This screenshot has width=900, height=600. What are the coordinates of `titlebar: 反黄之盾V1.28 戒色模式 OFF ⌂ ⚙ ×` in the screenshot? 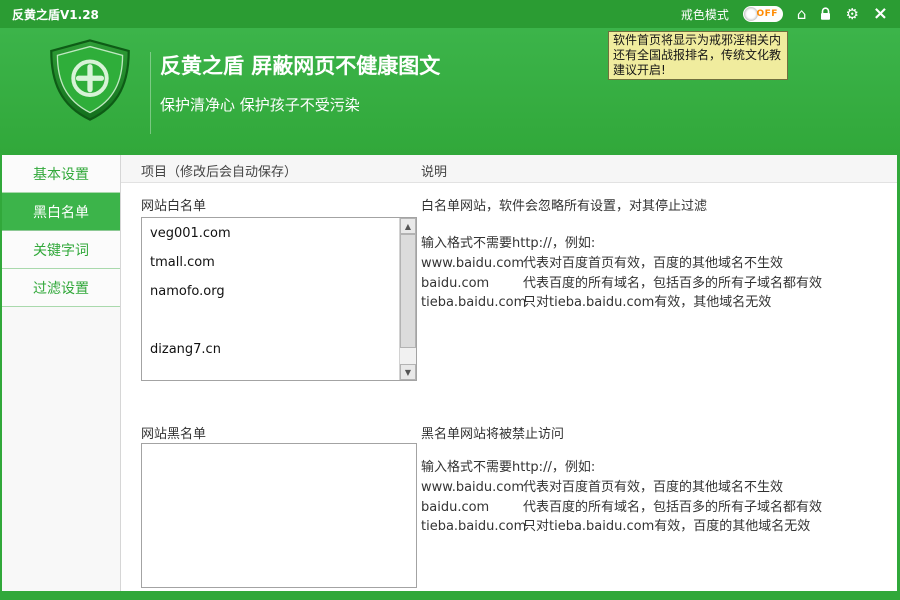 It's located at (450, 14).